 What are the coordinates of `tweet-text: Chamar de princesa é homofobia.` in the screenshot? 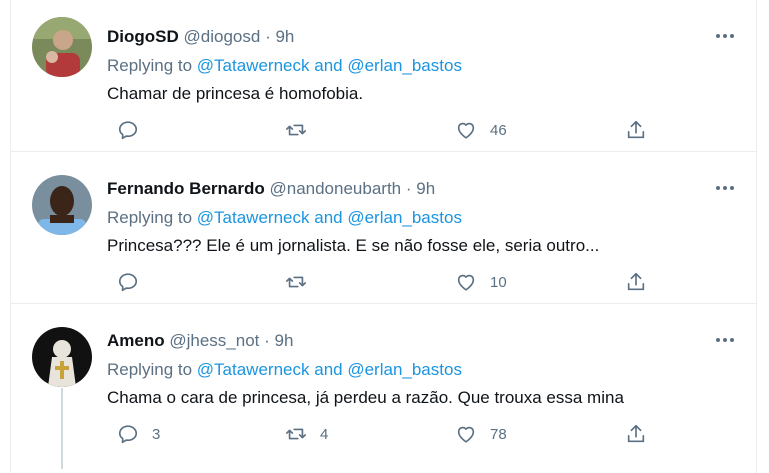 It's located at (235, 93).